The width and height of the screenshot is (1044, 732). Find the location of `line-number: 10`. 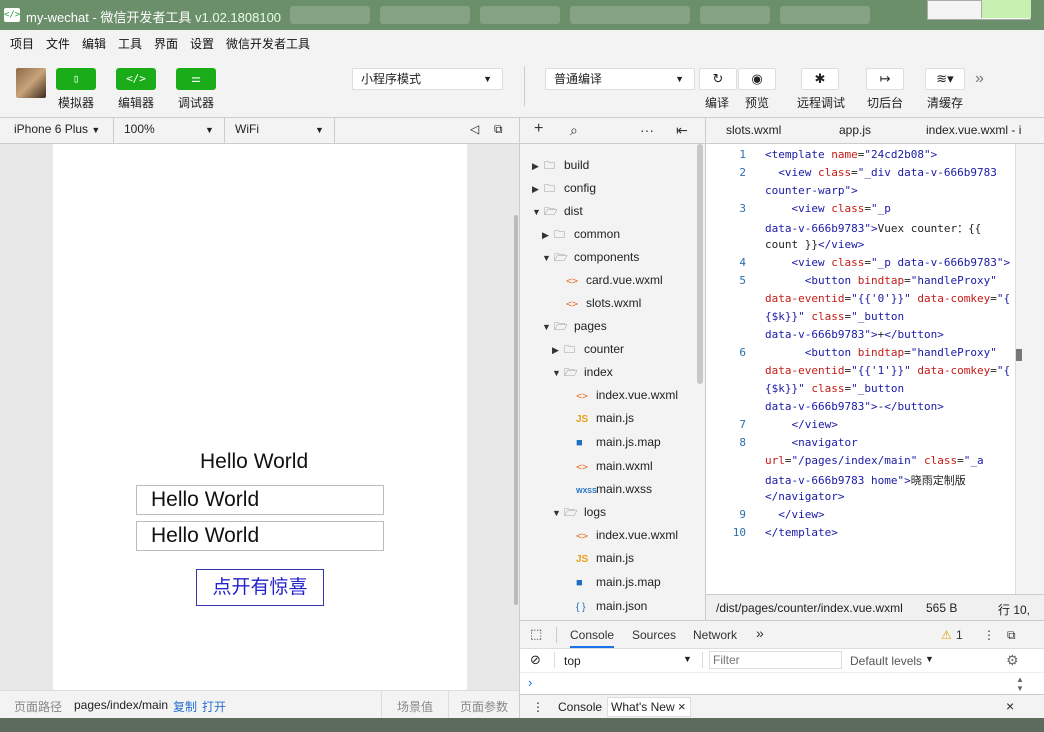

line-number: 10 is located at coordinates (739, 532).